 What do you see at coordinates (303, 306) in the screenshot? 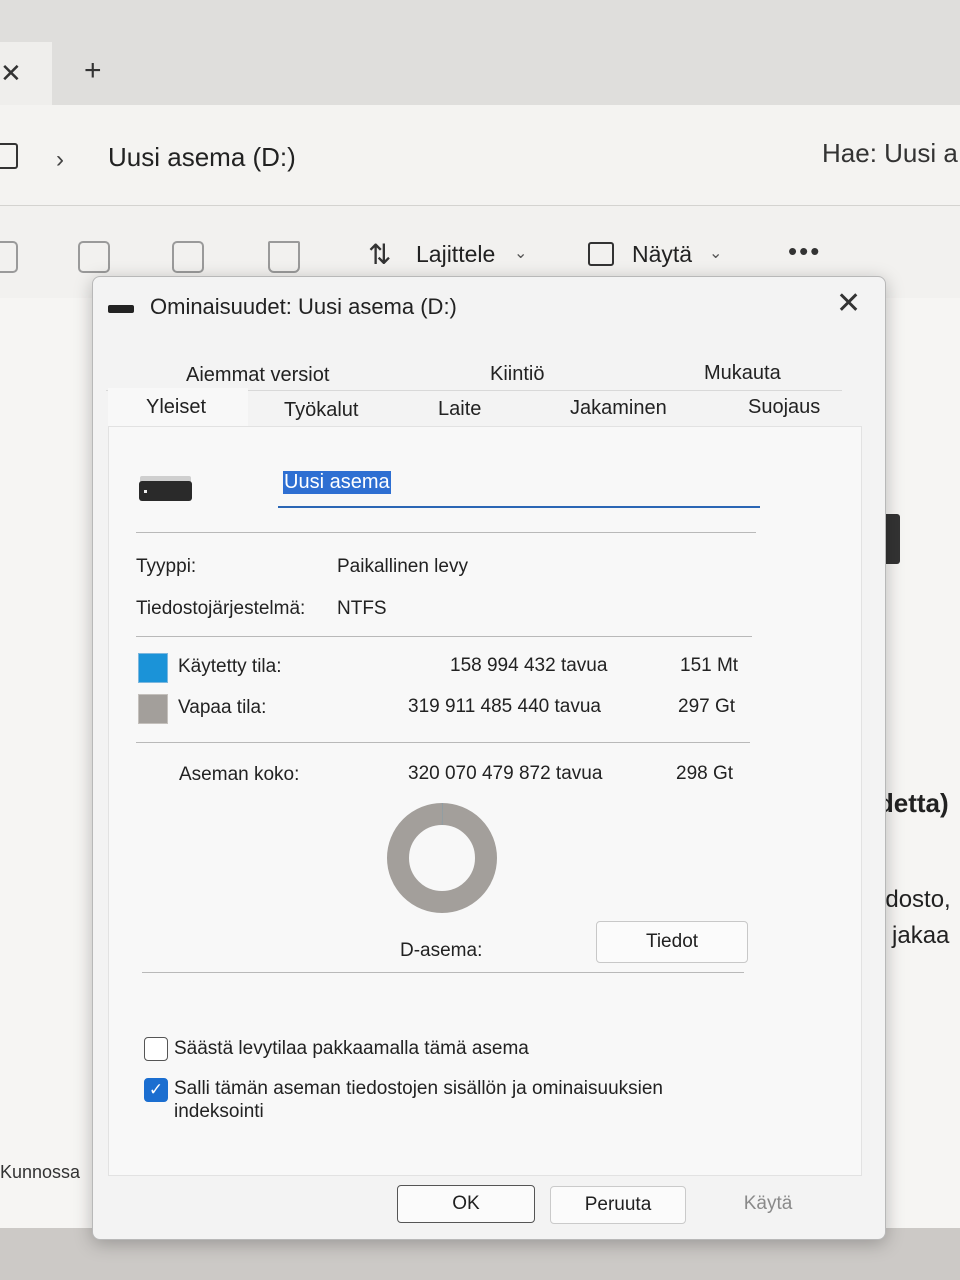
I see `dialog-title: Ominaisuudet: Uusi asema (D:)` at bounding box center [303, 306].